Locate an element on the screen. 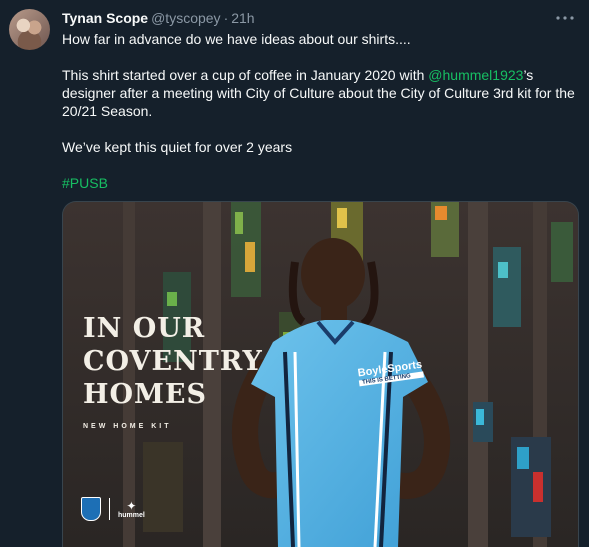  tweet-header: Tynan Scope @tyscopey · 21h is located at coordinates (158, 18).